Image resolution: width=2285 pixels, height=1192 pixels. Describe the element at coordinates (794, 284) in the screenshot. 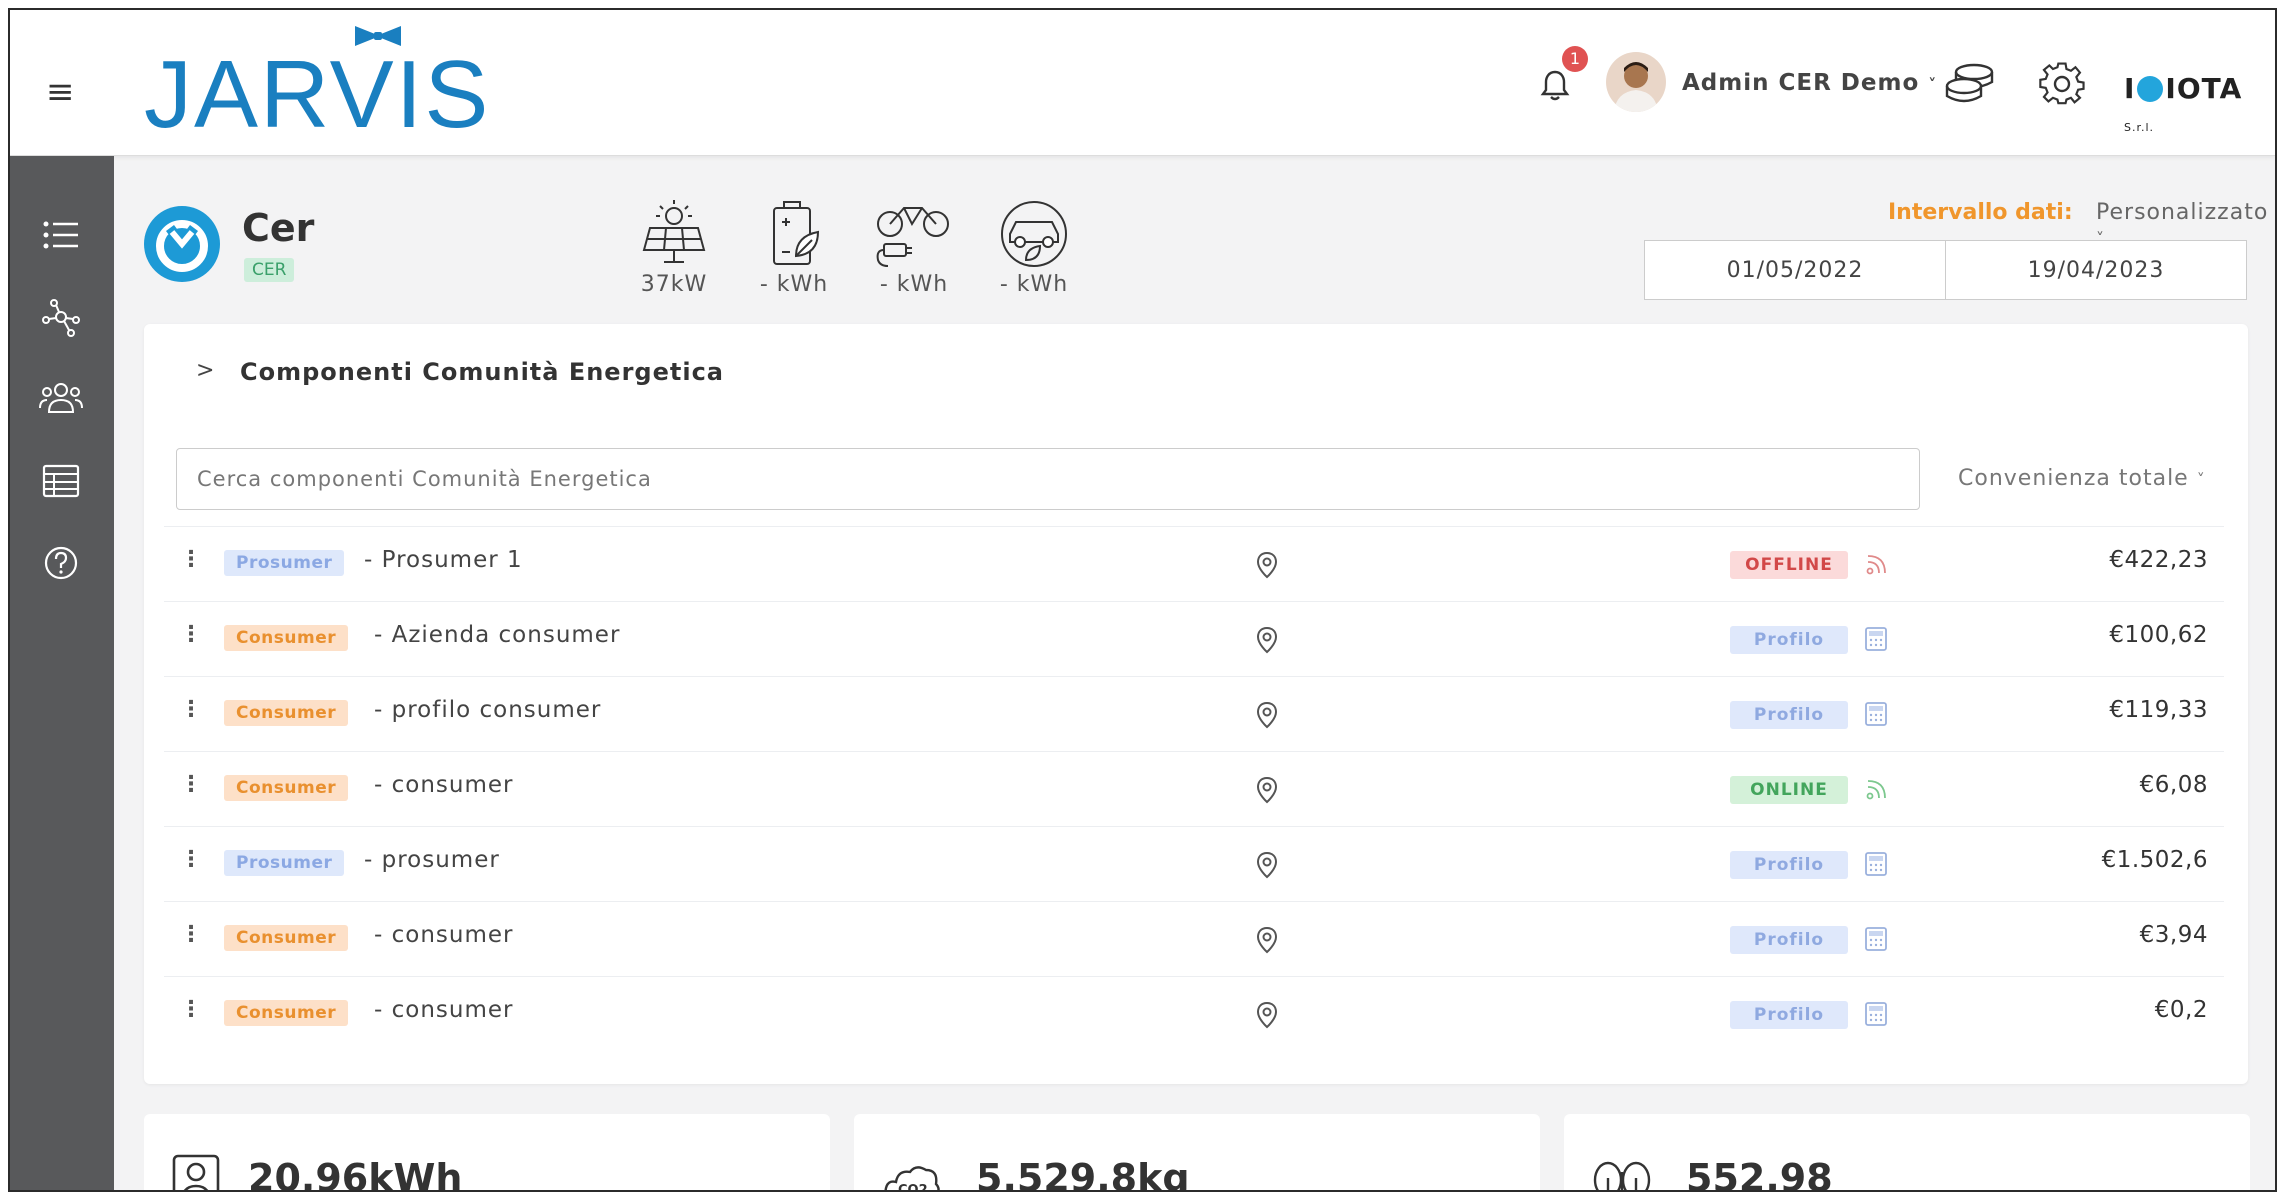

I see `battery-value: - kWh` at that location.